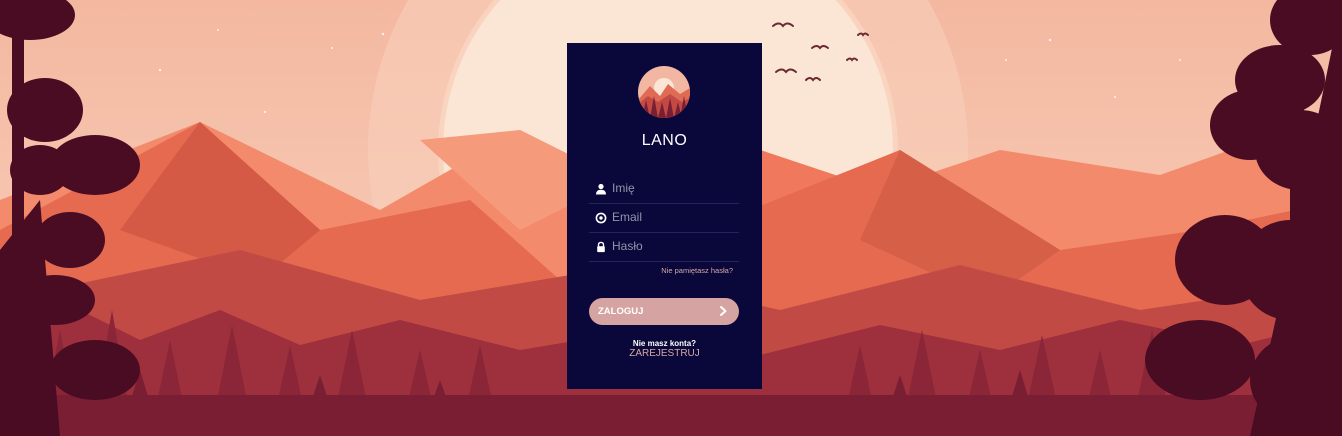 The height and width of the screenshot is (436, 1342). What do you see at coordinates (723, 311) in the screenshot?
I see `chevron-right-icon` at bounding box center [723, 311].